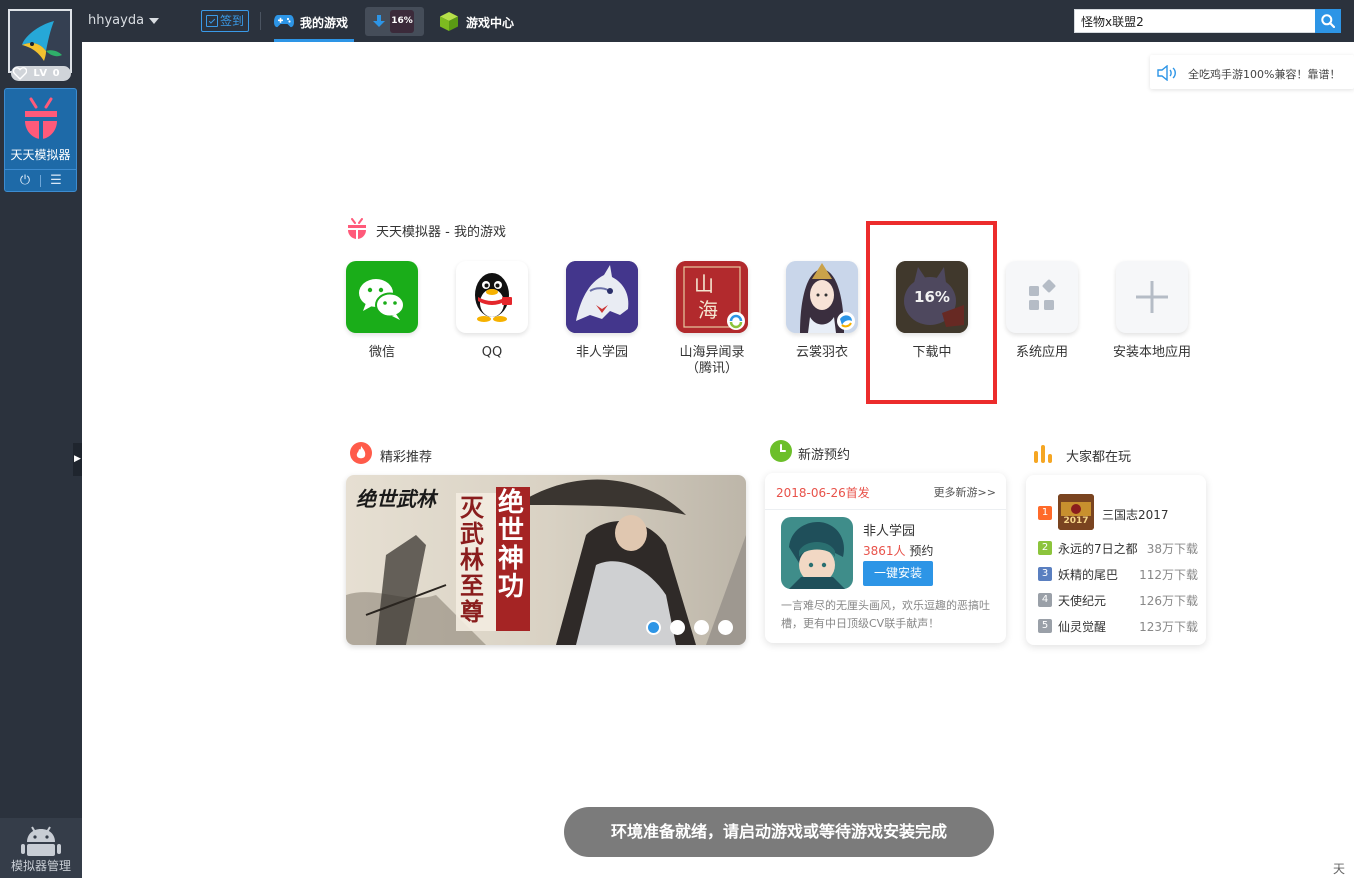 The width and height of the screenshot is (1354, 878). I want to click on heart-icon, so click(20, 73).